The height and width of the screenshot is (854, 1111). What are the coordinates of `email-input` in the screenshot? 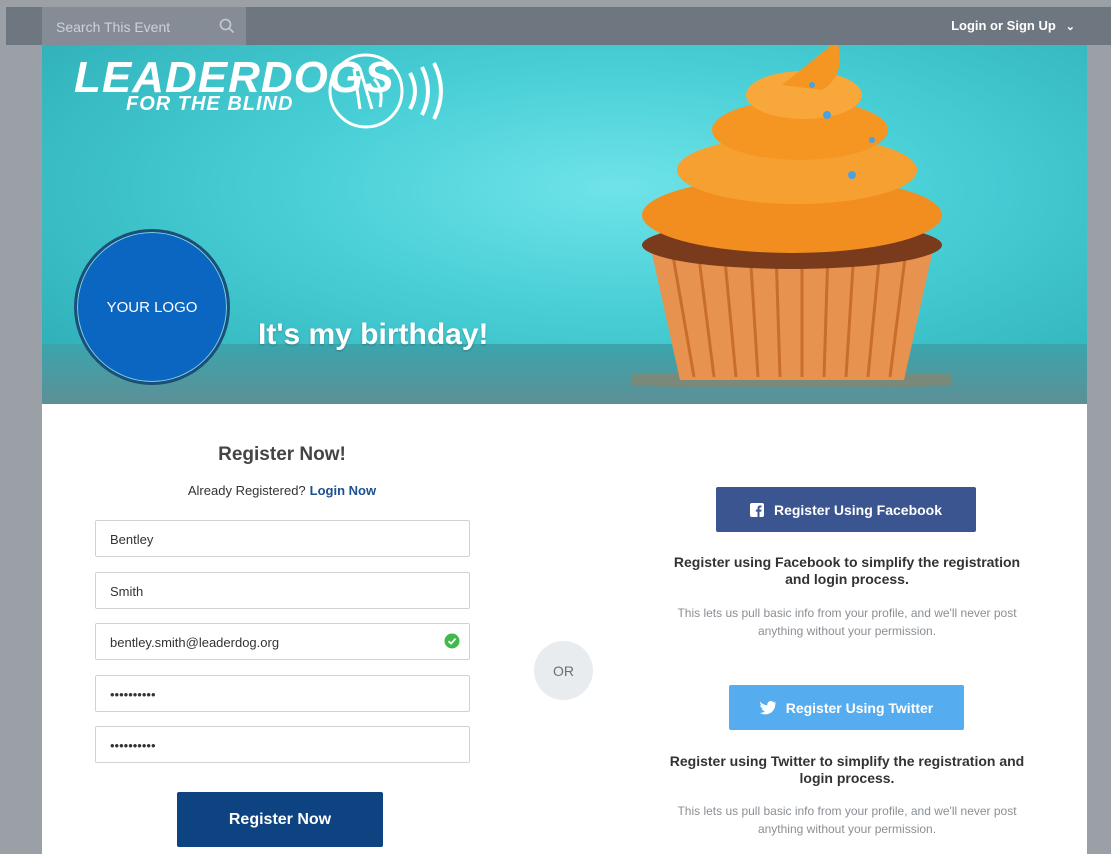 It's located at (275, 642).